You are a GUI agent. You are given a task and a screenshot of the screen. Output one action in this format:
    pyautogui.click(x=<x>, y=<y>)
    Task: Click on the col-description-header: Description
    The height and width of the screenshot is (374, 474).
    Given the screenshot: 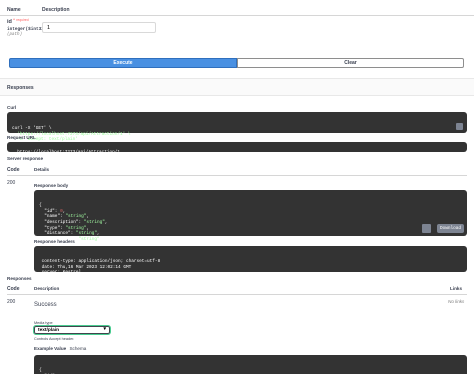 What is the action you would take?
    pyautogui.click(x=56, y=10)
    